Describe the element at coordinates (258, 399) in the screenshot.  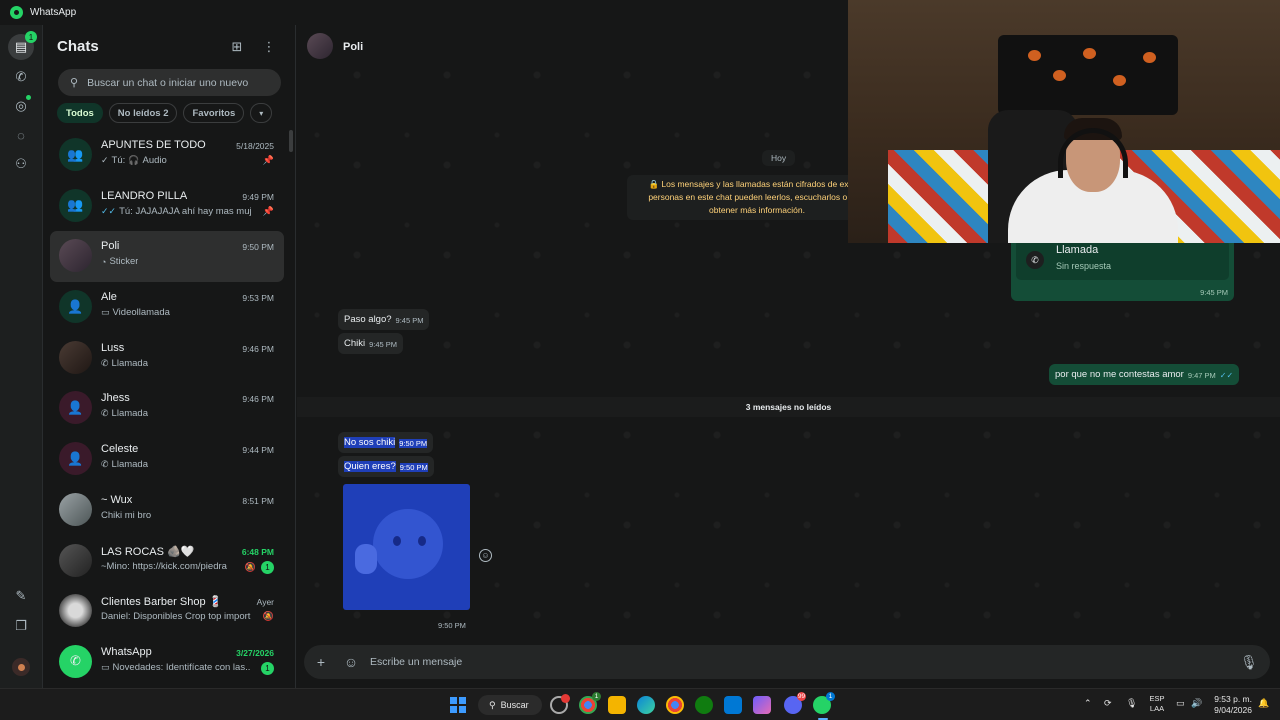
I see `chat-time: 9:46 PM` at that location.